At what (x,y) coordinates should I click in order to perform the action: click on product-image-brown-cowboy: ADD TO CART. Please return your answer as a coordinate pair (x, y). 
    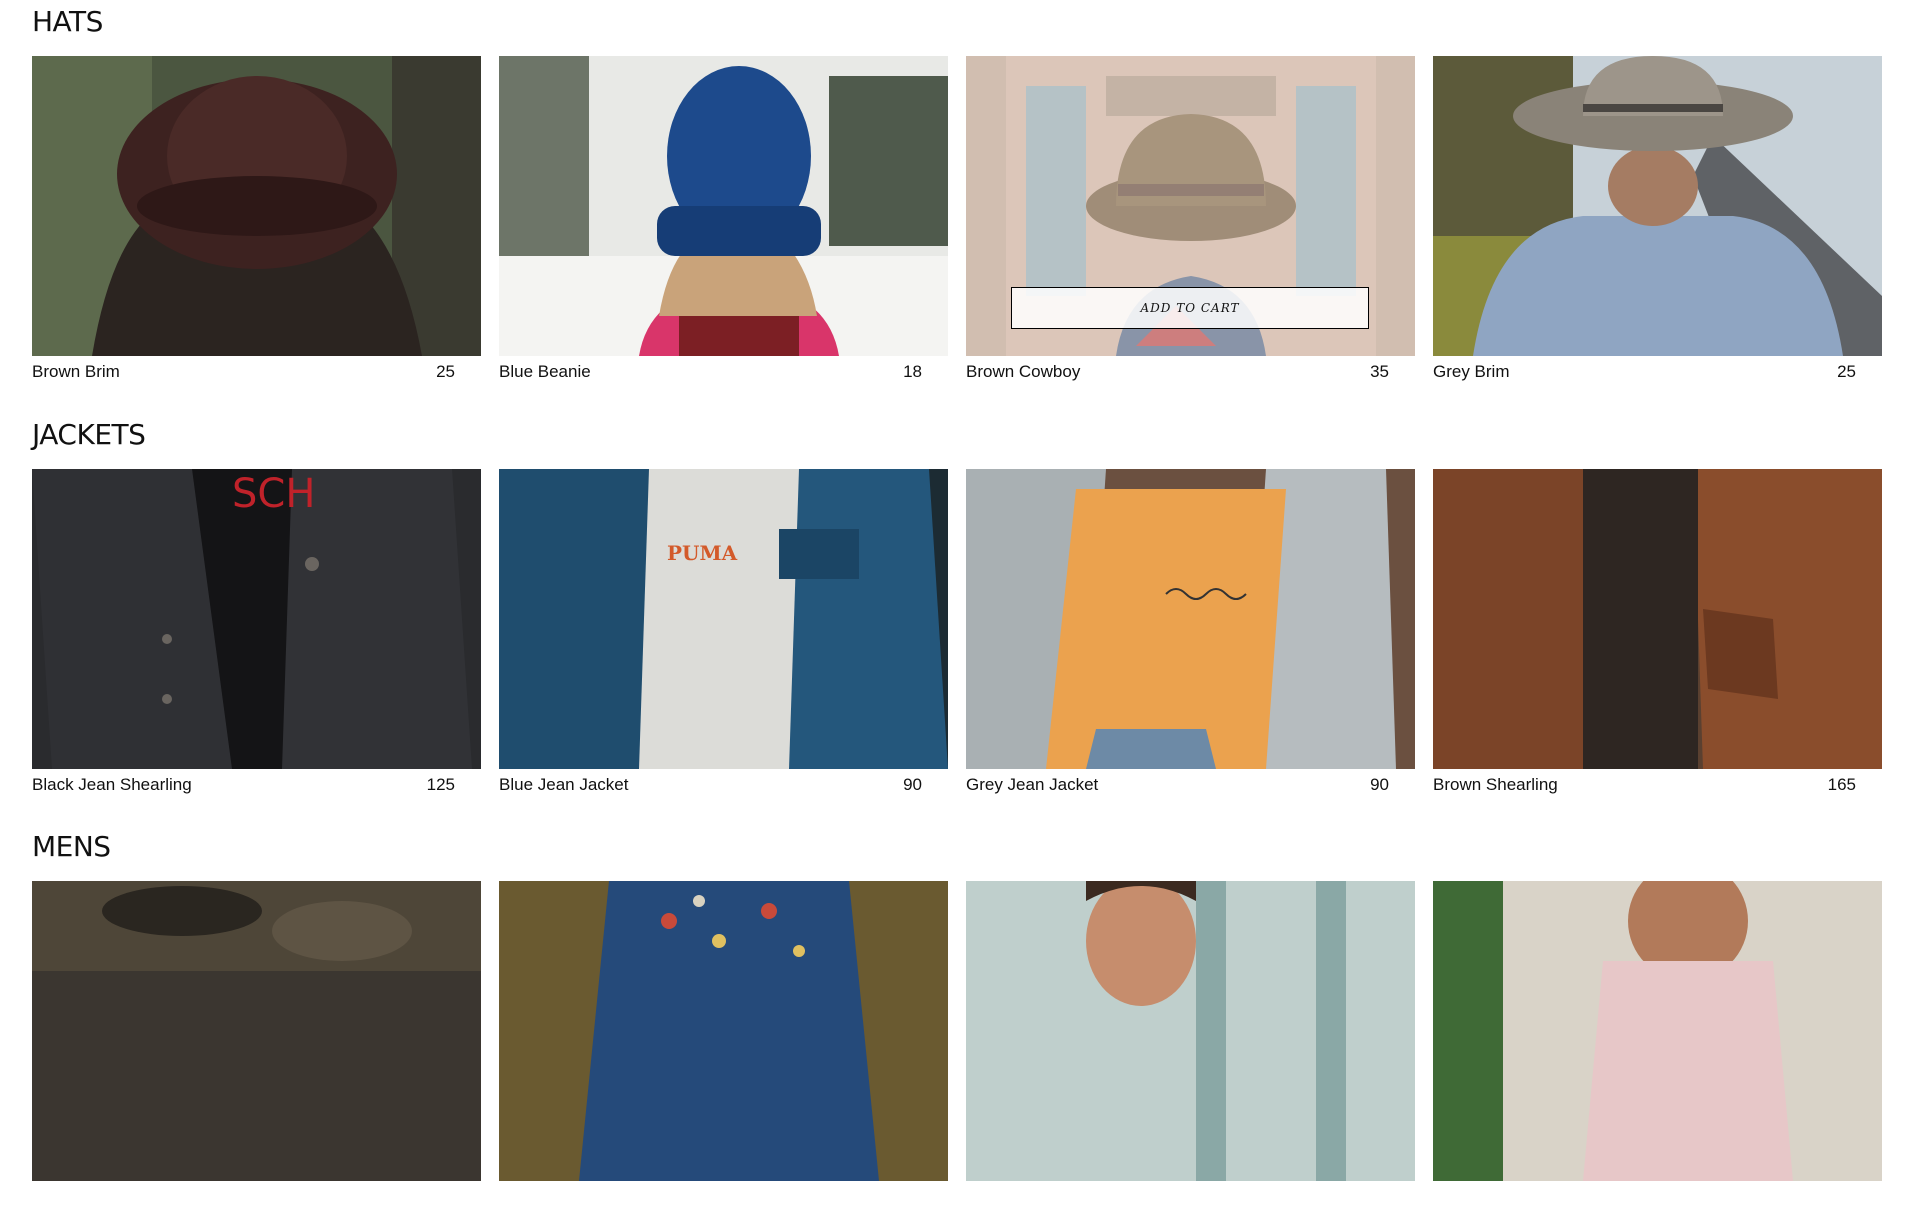
    Looking at the image, I should click on (1190, 206).